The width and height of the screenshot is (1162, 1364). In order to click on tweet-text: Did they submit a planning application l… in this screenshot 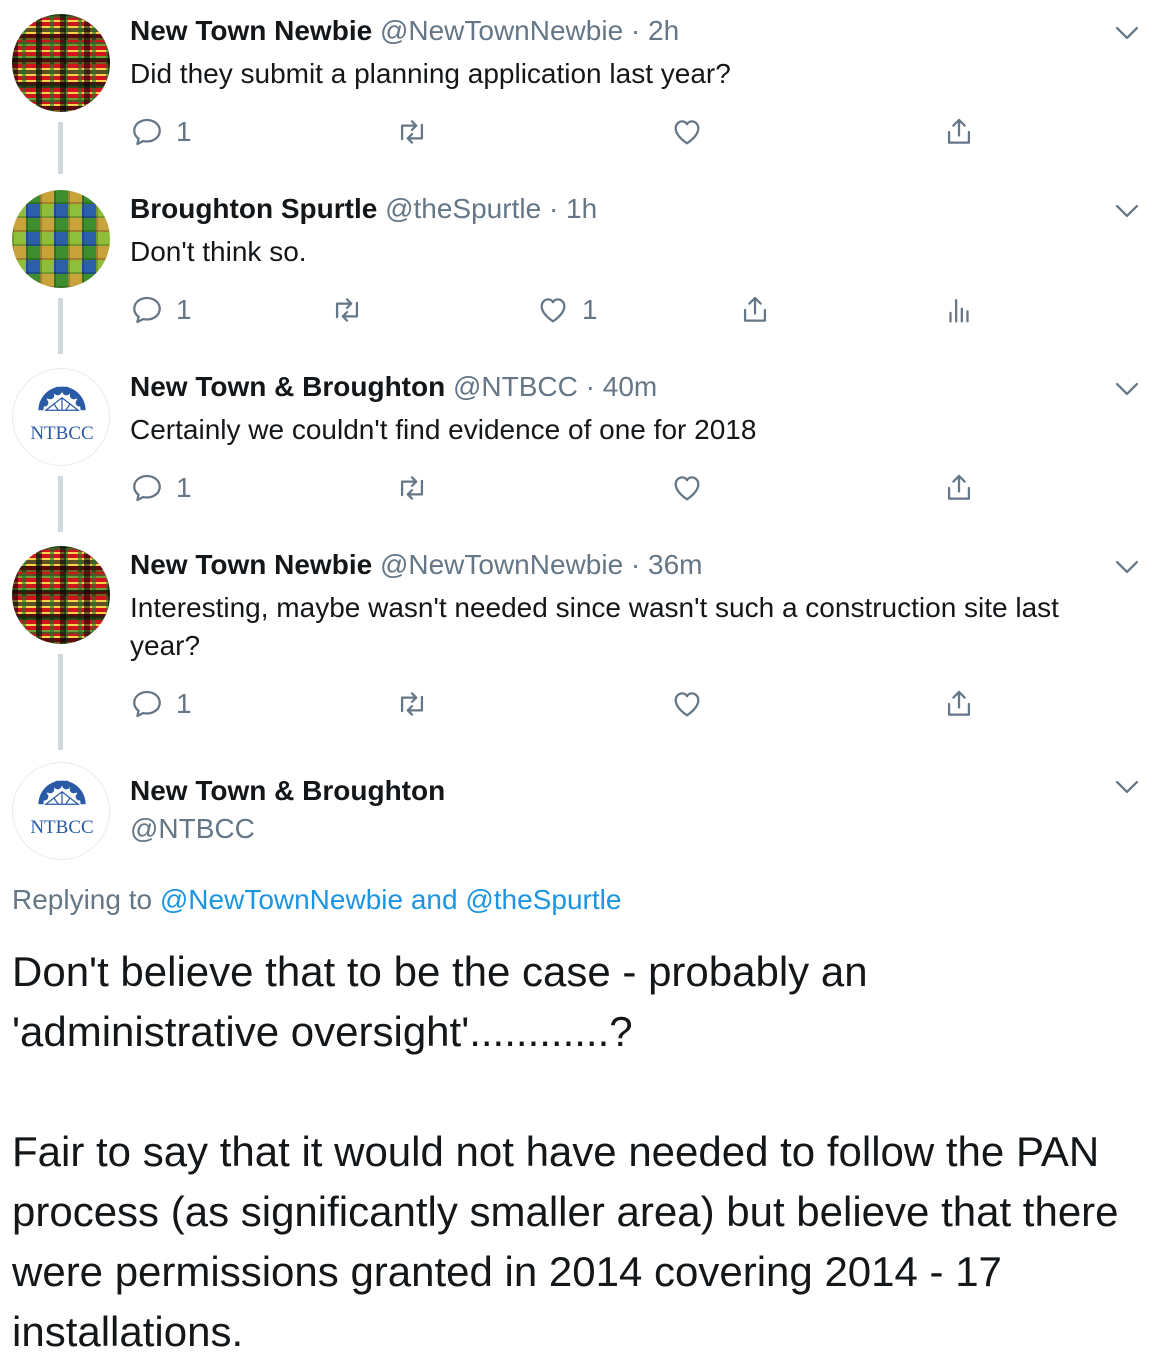, I will do `click(430, 73)`.